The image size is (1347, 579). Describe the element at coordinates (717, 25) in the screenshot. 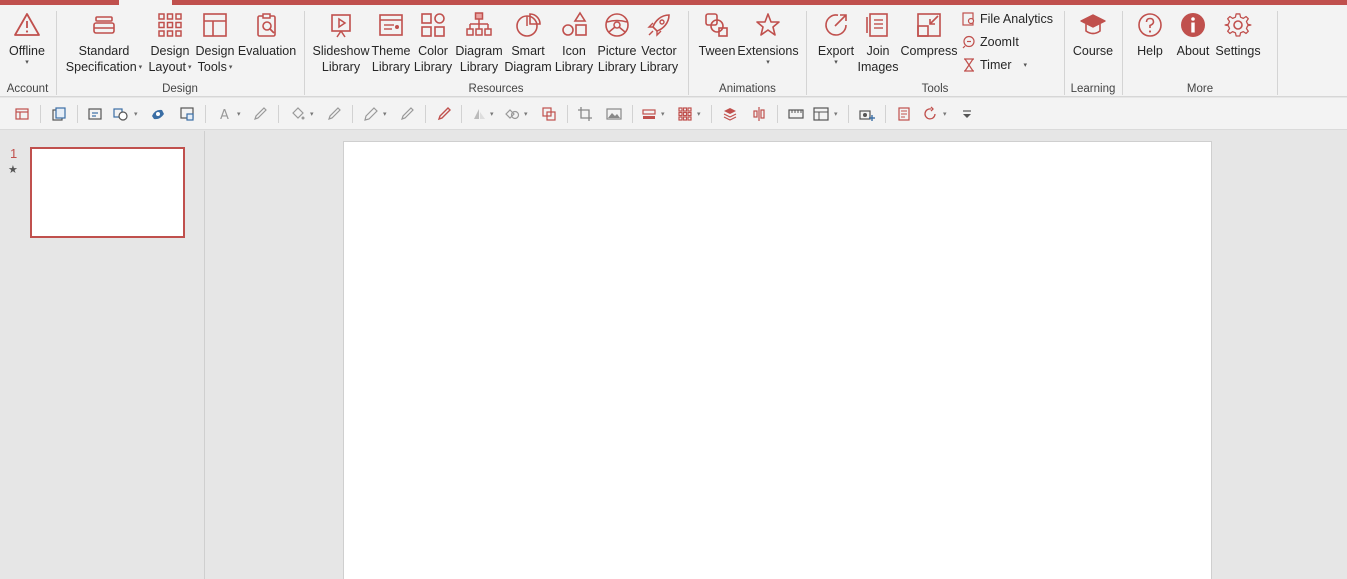

I see `tween-shapes-icon` at that location.